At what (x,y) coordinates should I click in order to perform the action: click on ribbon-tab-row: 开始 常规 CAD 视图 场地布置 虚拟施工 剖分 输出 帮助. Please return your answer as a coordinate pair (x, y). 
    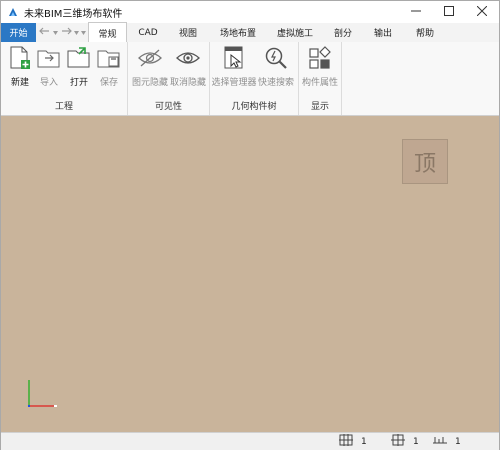
    Looking at the image, I should click on (250, 33).